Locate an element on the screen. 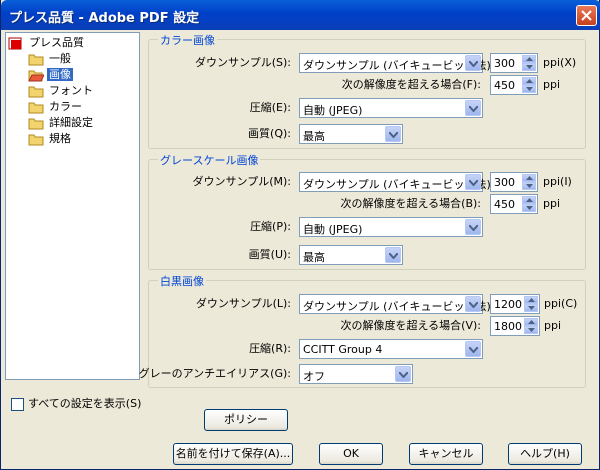 This screenshot has width=600, height=470. gray-downsample-value: ダウンサンプル (バイキュービック法) is located at coordinates (397, 184).